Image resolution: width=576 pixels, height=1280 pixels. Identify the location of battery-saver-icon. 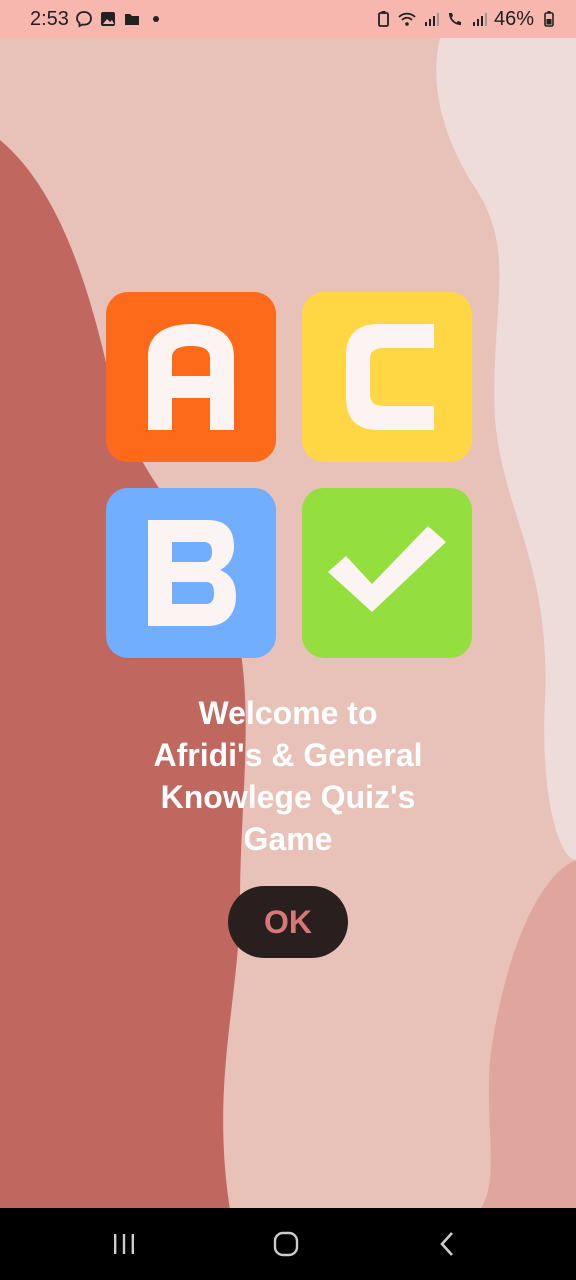
(383, 19).